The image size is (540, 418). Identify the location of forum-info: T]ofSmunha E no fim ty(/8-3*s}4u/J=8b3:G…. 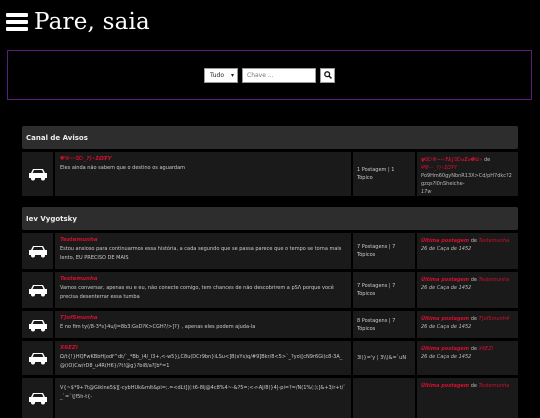
(203, 324).